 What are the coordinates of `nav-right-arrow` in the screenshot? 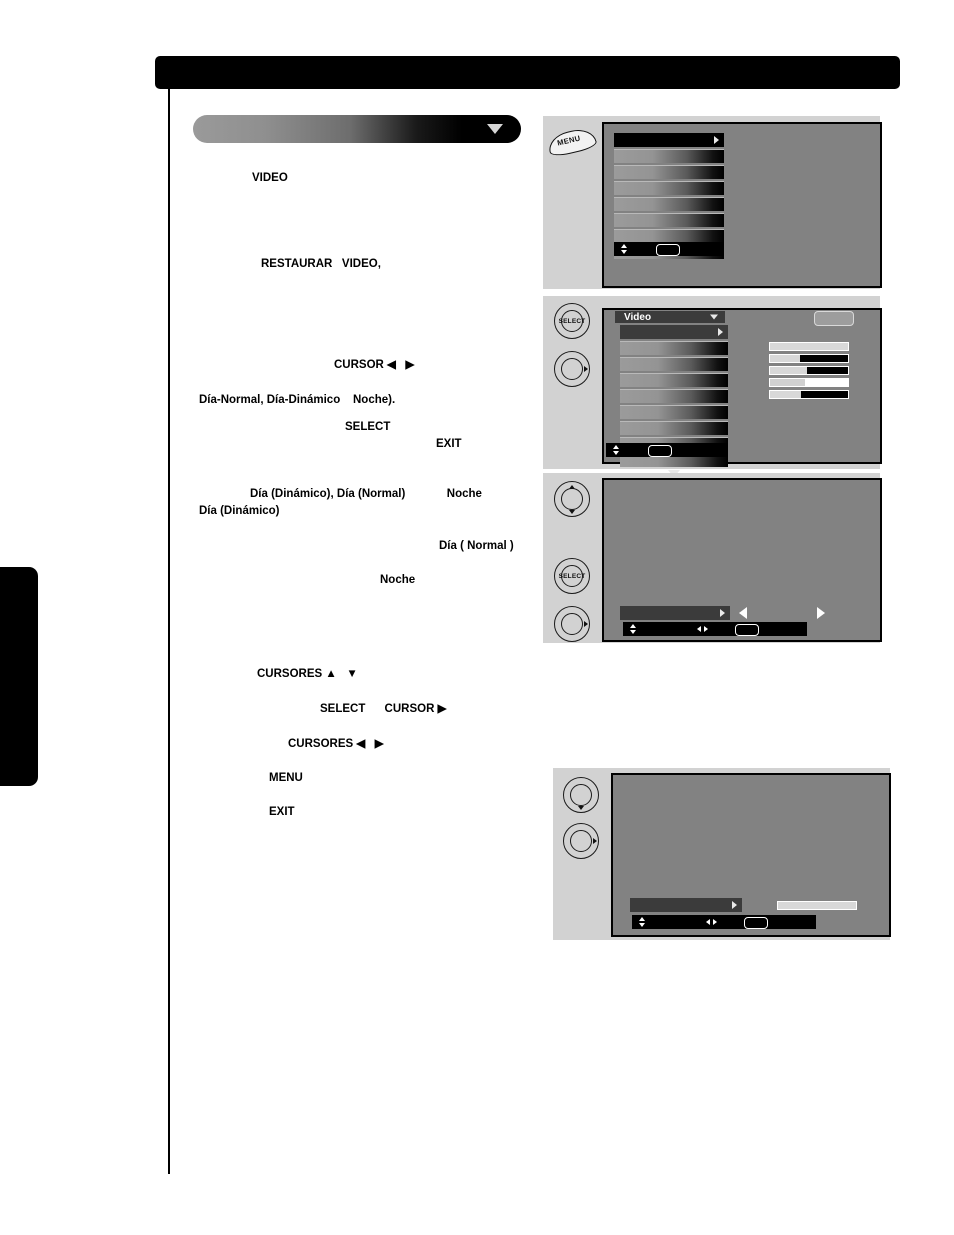 It's located at (821, 613).